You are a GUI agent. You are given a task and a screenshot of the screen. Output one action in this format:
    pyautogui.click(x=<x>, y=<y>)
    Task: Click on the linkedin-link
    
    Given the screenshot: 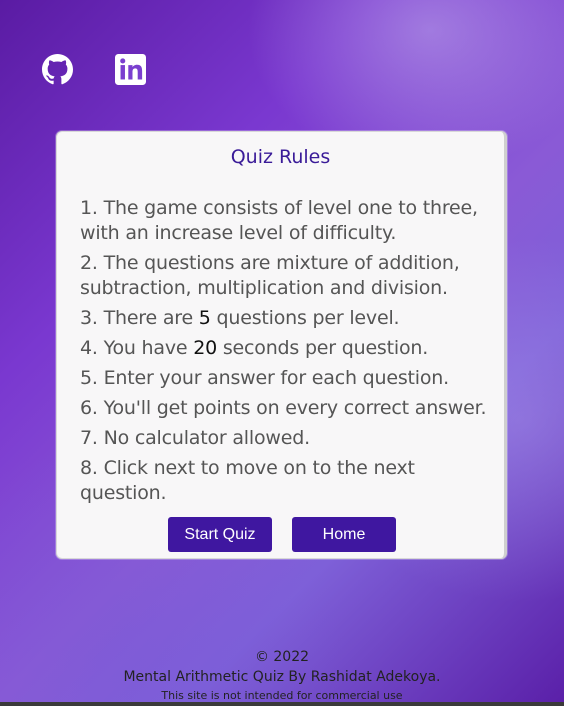 What is the action you would take?
    pyautogui.click(x=130, y=69)
    